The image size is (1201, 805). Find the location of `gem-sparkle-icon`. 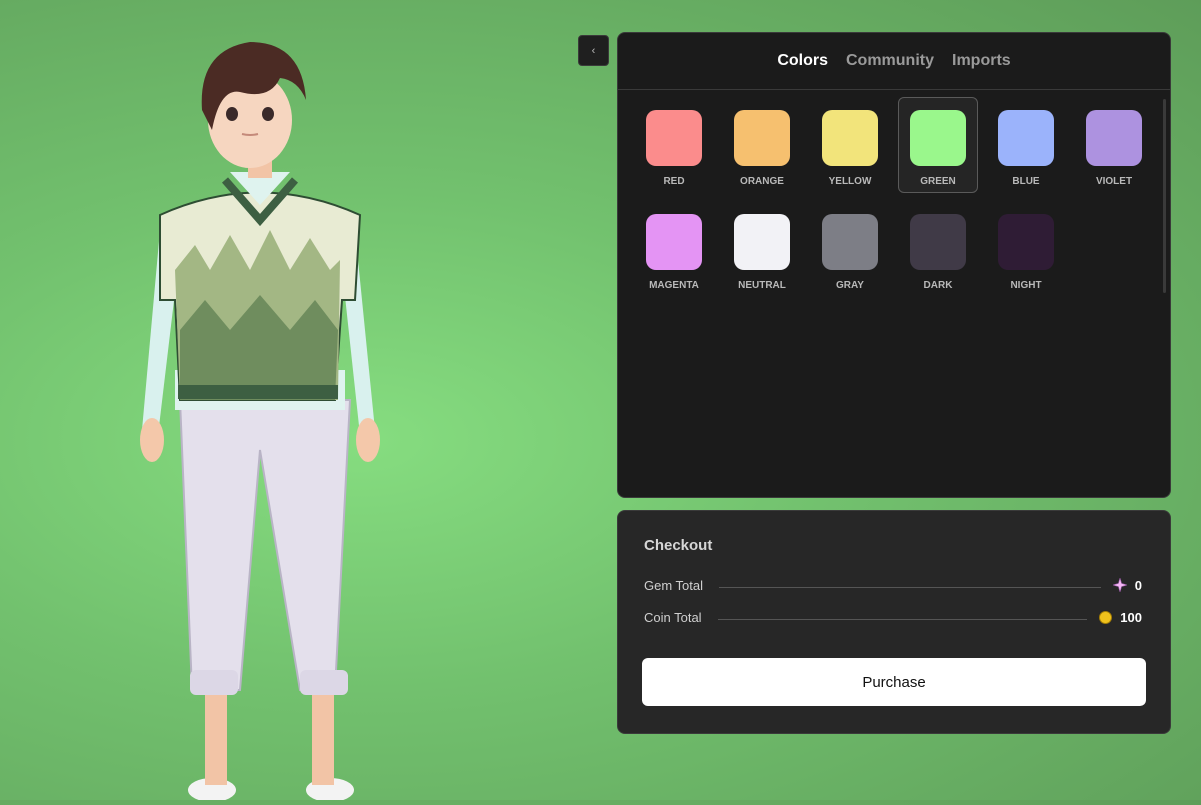

gem-sparkle-icon is located at coordinates (1119, 585).